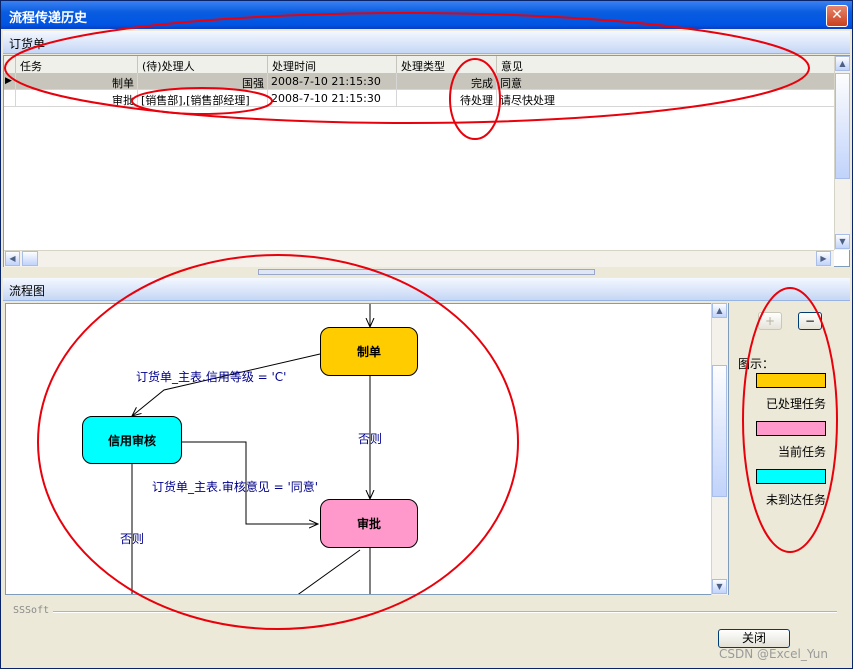 This screenshot has height=669, width=853. What do you see at coordinates (10, 81) in the screenshot?
I see `row-indicator-icon: ▶` at bounding box center [10, 81].